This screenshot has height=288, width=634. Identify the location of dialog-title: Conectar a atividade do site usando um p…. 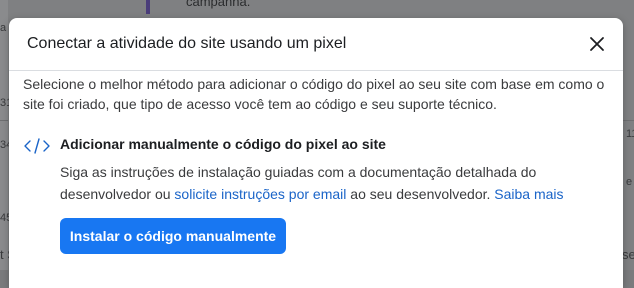
(187, 43).